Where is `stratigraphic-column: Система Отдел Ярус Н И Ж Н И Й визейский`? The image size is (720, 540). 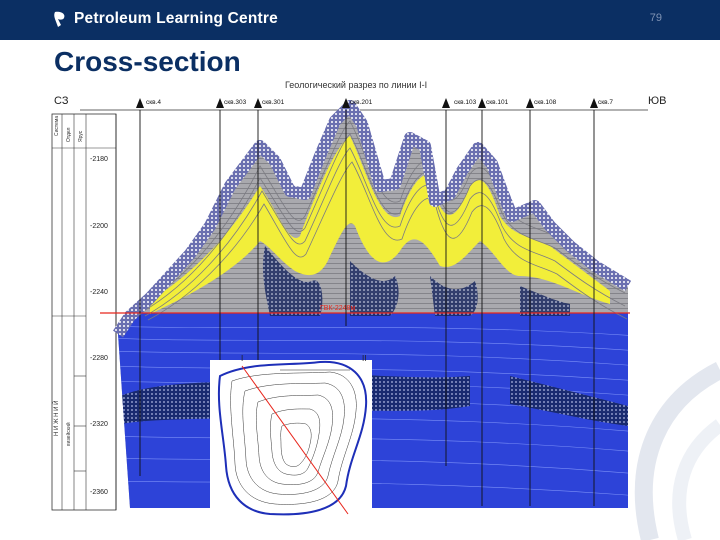 stratigraphic-column: Система Отдел Ярус Н И Ж Н И Й визейский is located at coordinates (84, 312).